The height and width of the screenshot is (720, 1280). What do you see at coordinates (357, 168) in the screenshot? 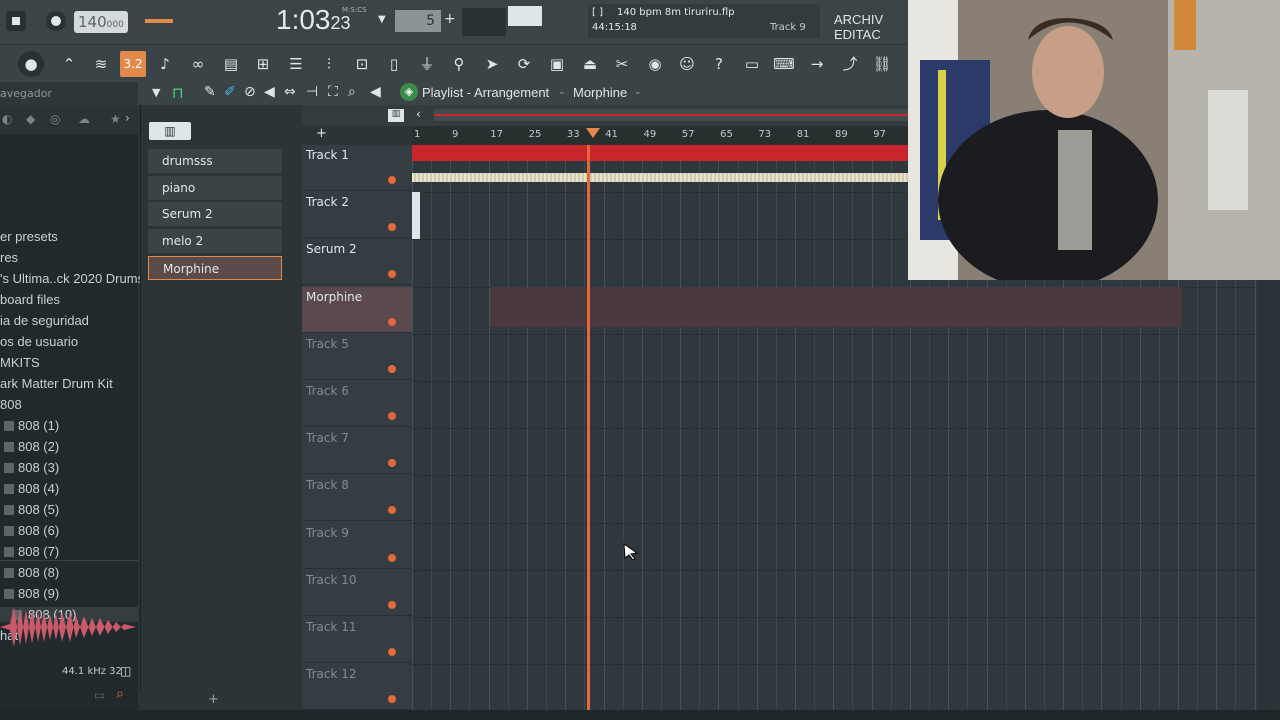
I see `track-header: Track 1` at bounding box center [357, 168].